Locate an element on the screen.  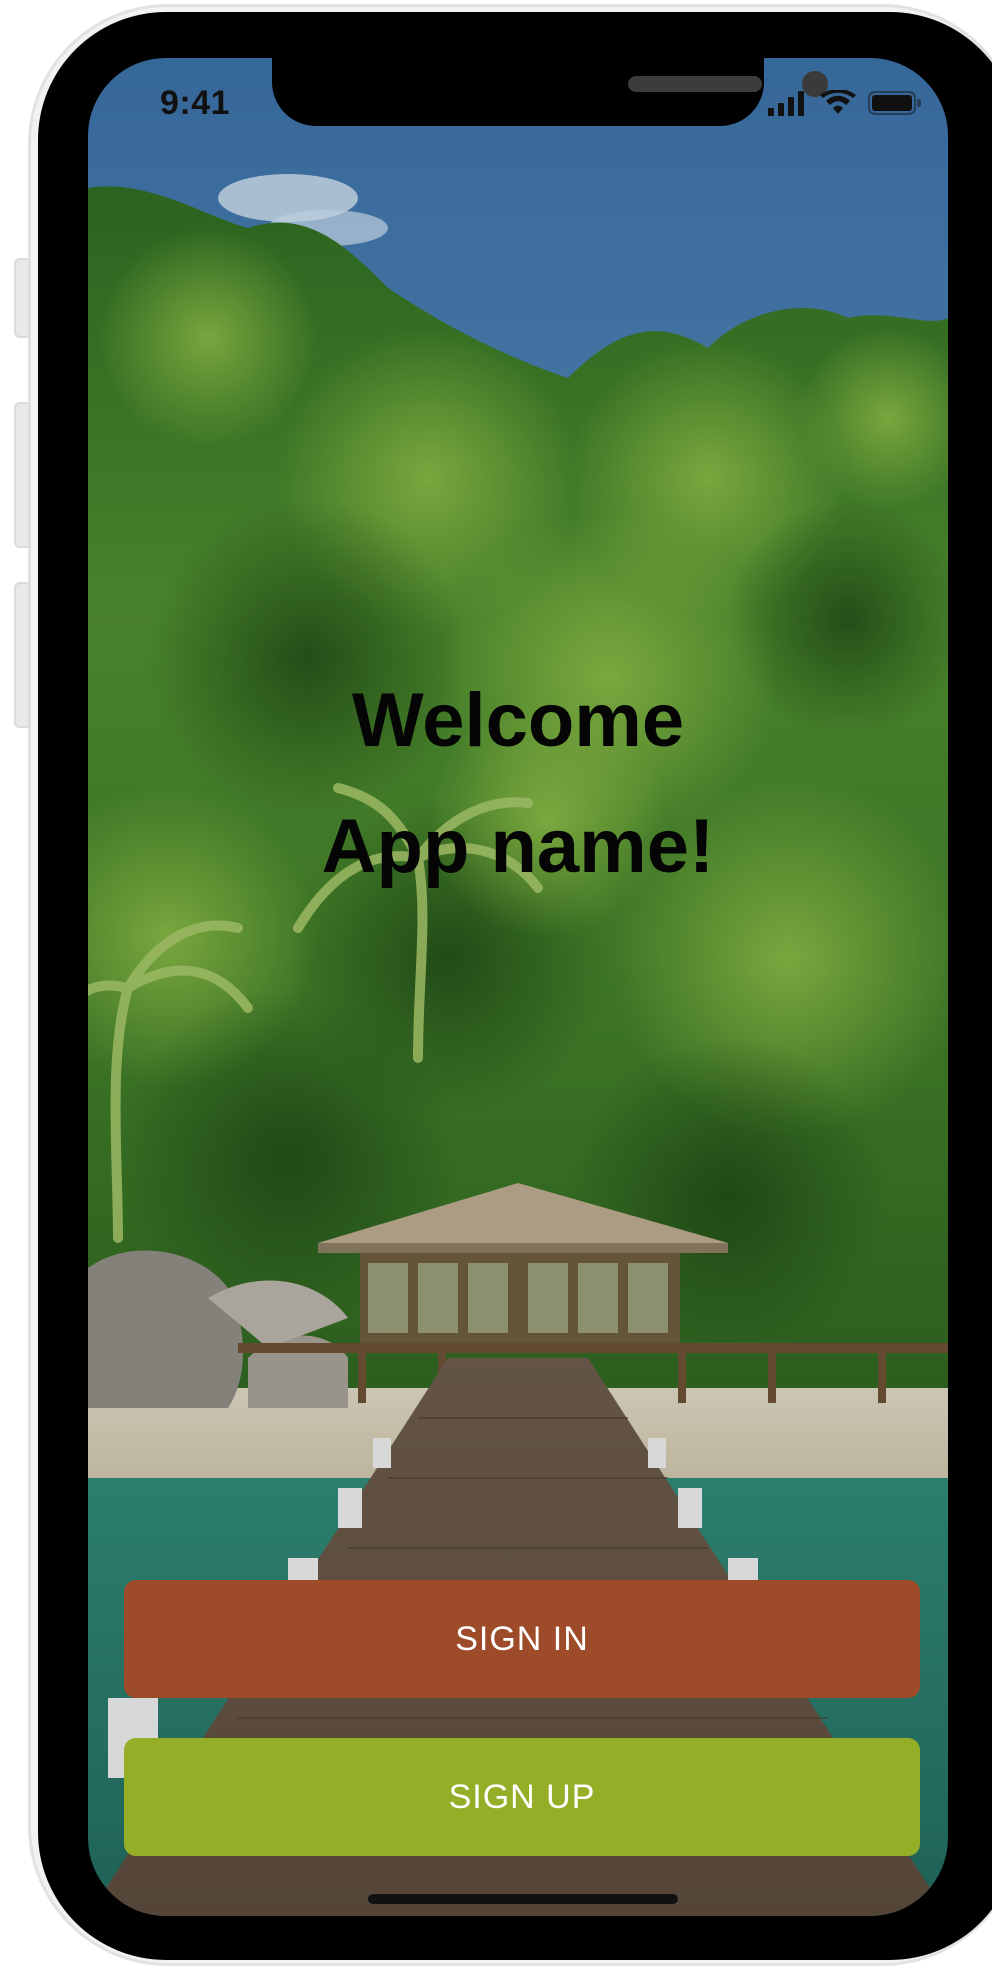
phone-silent-switch is located at coordinates (22, 298).